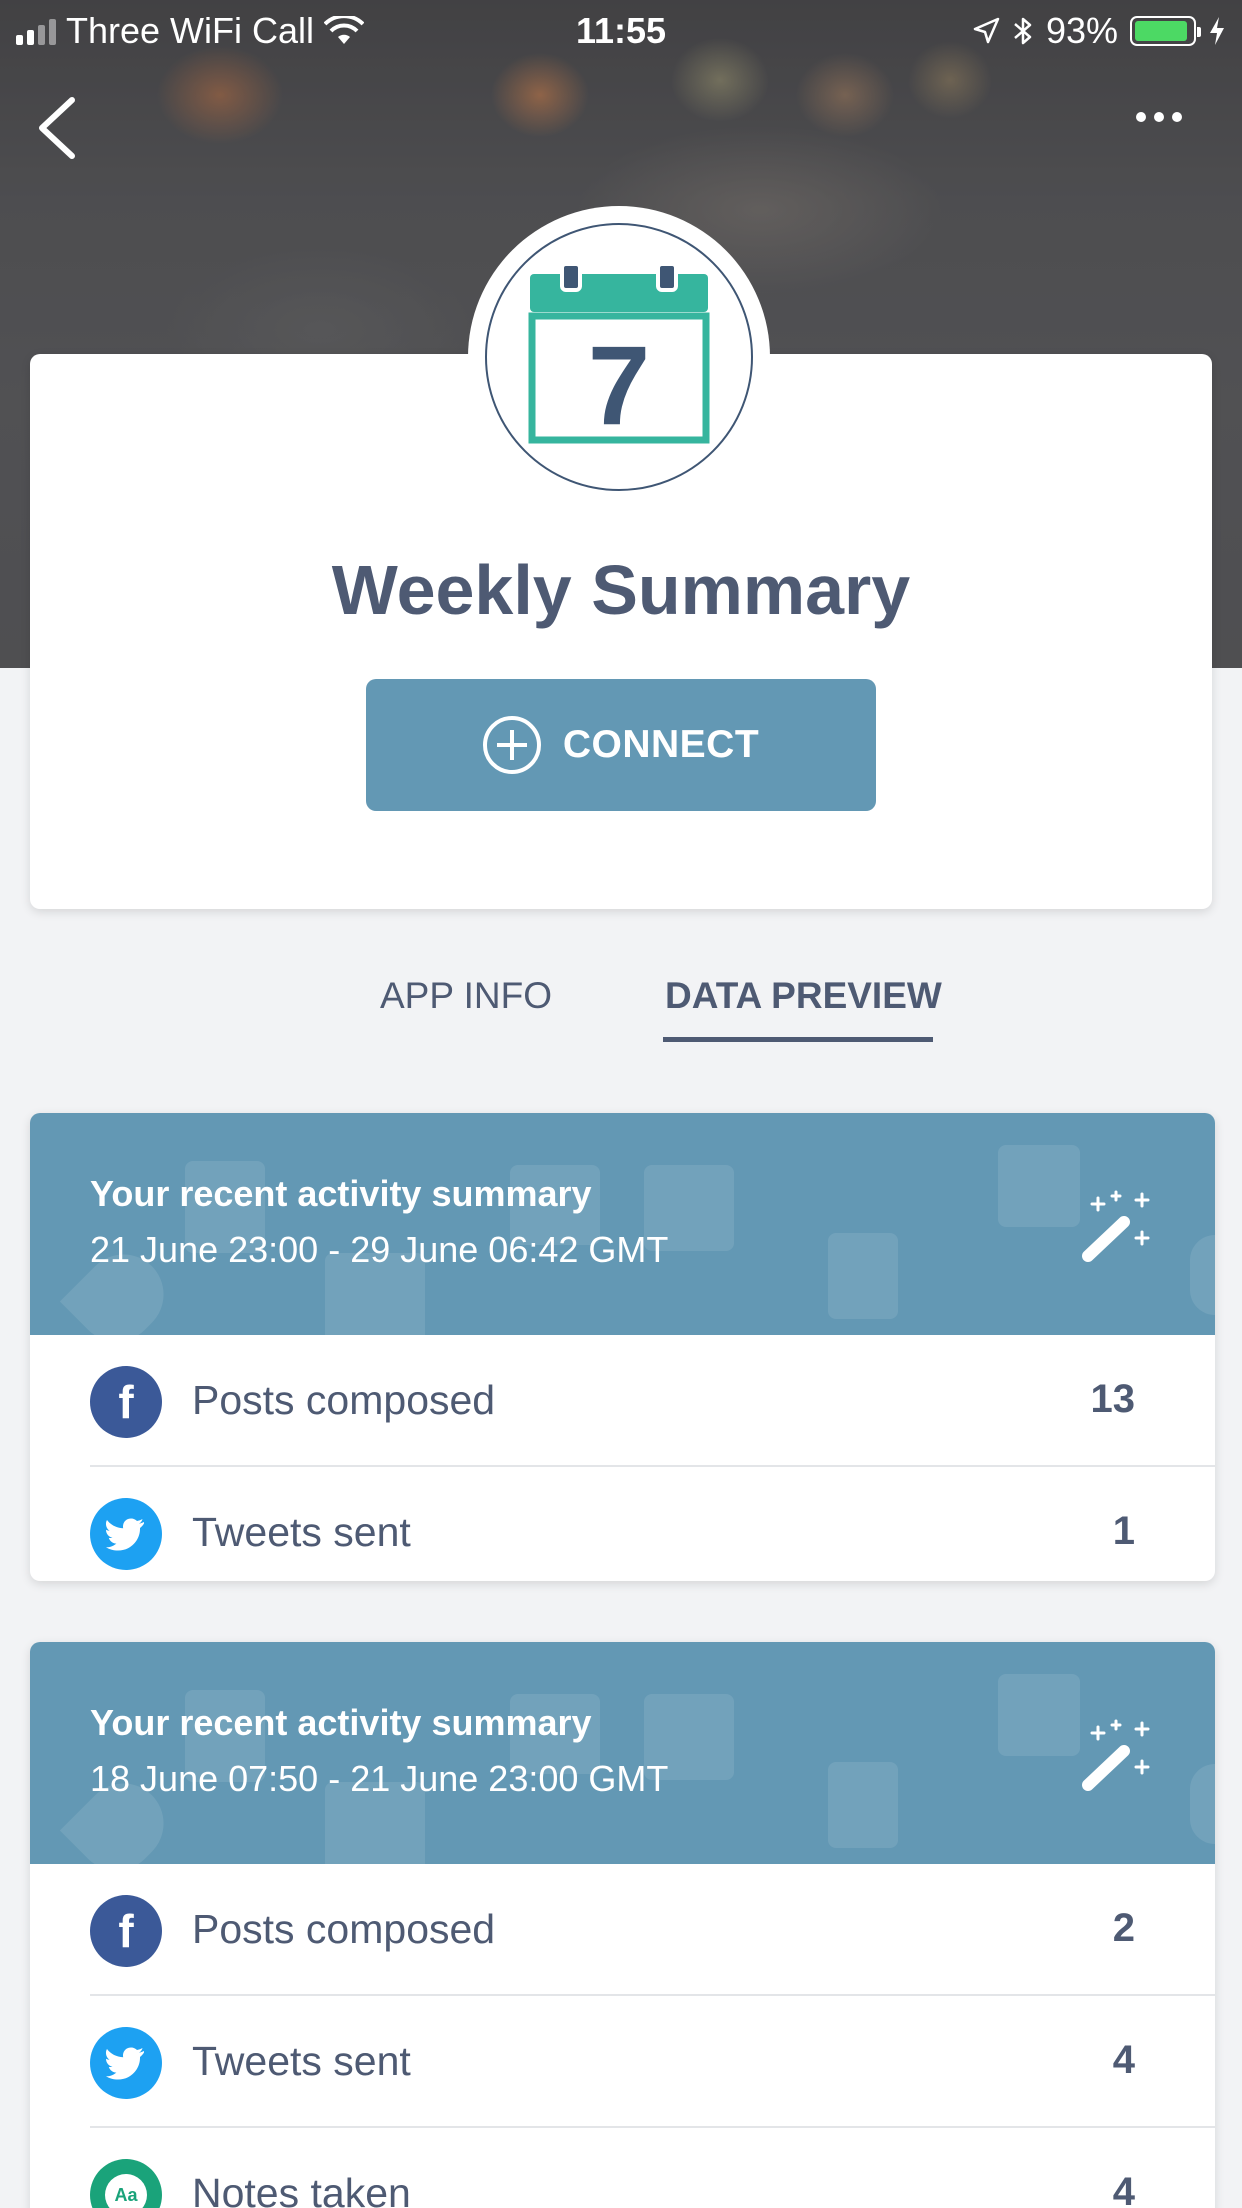  I want to click on back-chevron-icon, so click(60, 127).